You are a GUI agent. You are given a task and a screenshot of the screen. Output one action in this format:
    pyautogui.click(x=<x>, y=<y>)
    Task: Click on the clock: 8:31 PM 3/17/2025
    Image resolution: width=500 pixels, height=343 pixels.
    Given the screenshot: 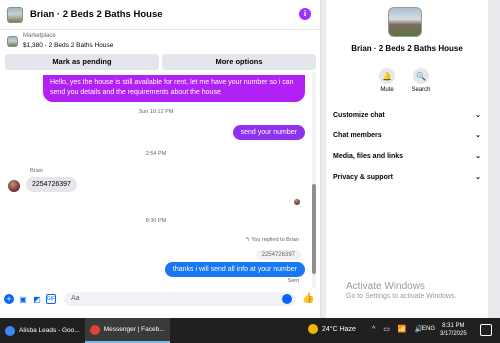 What is the action you would take?
    pyautogui.click(x=453, y=330)
    